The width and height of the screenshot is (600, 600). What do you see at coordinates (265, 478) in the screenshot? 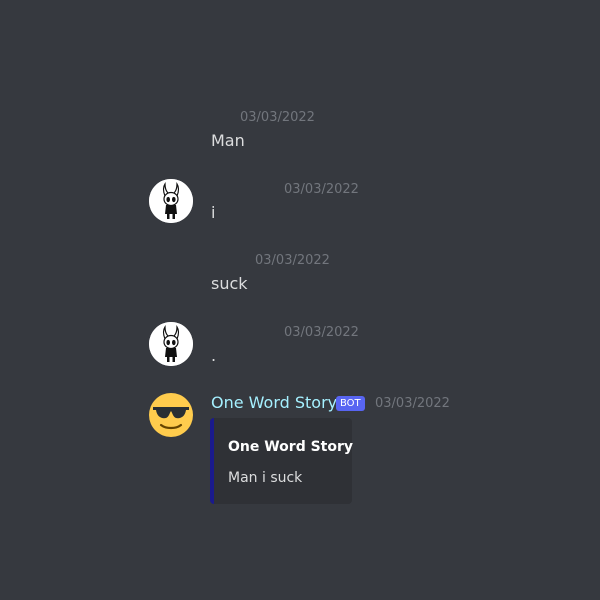
I see `embed-description: Man i suck` at bounding box center [265, 478].